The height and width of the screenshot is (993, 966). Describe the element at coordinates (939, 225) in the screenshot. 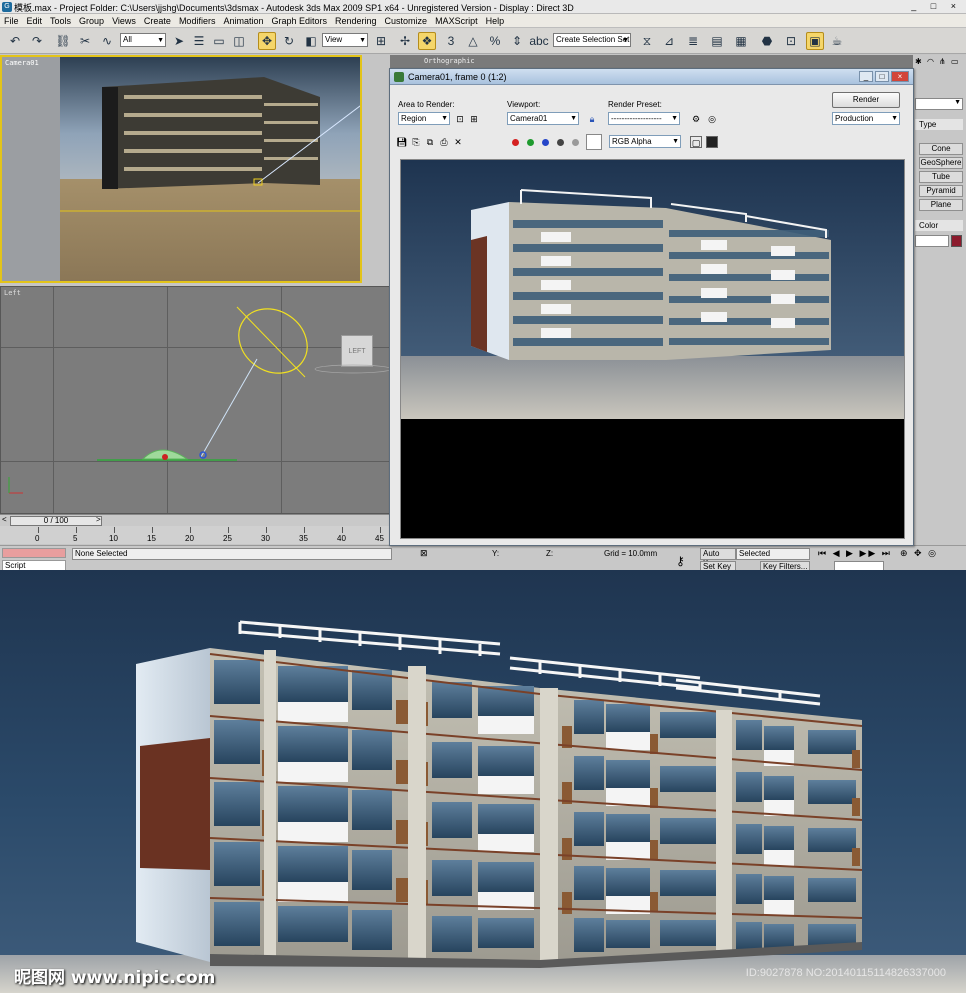

I see `name-color-rollout: Color` at that location.